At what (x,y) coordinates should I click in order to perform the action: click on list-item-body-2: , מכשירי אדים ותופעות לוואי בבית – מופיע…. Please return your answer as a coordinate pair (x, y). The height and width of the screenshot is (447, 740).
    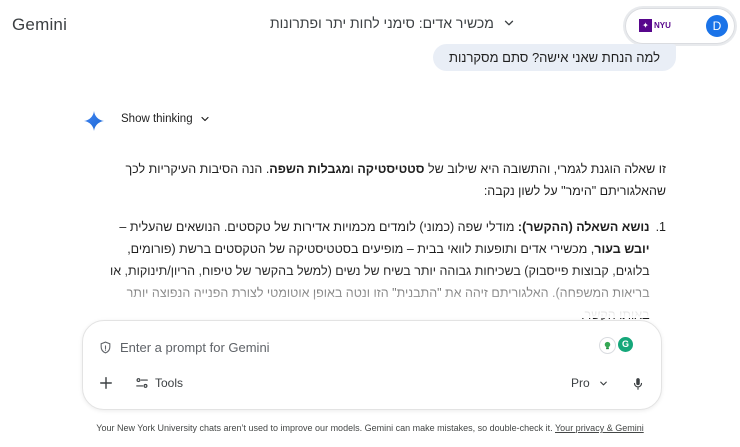
    Looking at the image, I should click on (379, 282).